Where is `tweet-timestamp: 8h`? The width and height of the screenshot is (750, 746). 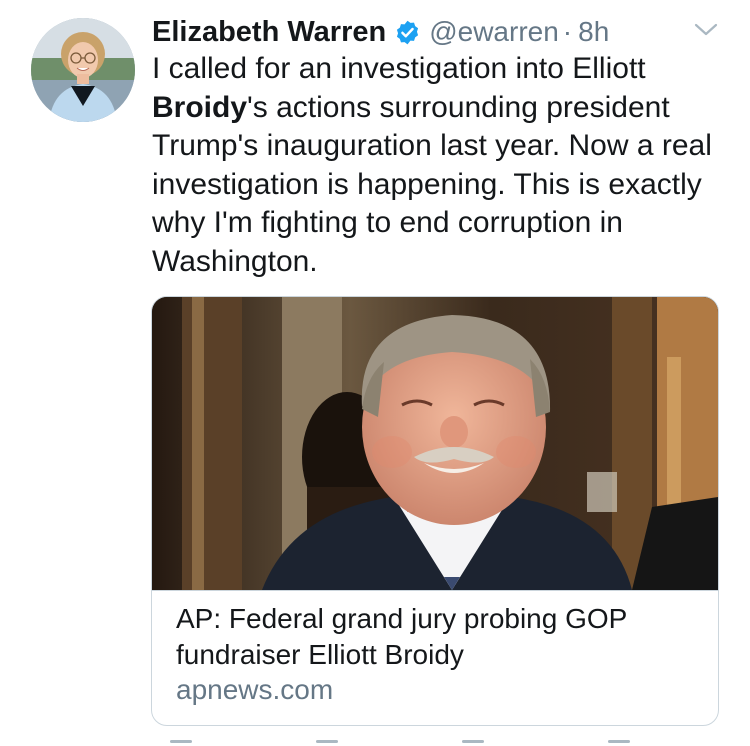
tweet-timestamp: 8h is located at coordinates (593, 32).